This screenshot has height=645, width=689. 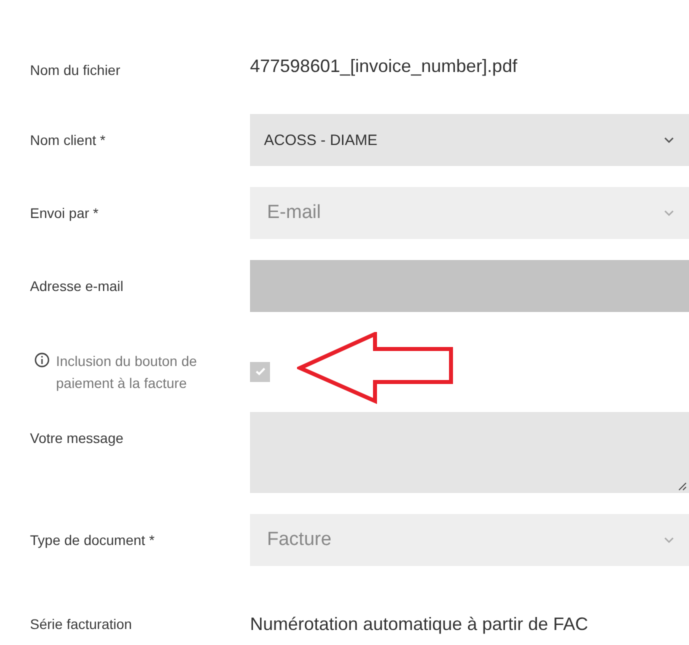 I want to click on checkmark-icon, so click(x=260, y=371).